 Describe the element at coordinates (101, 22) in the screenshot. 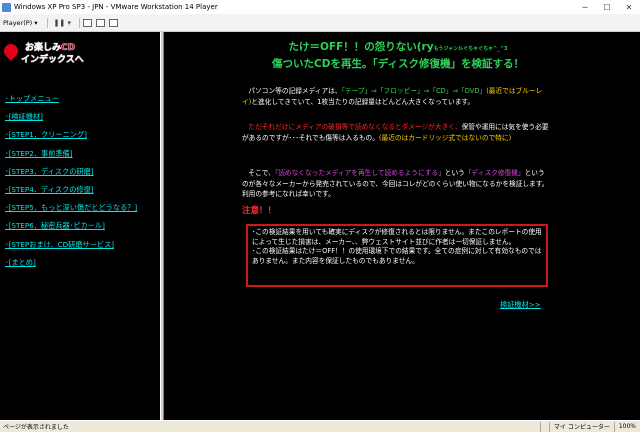

I see `fullscreen-icon` at that location.